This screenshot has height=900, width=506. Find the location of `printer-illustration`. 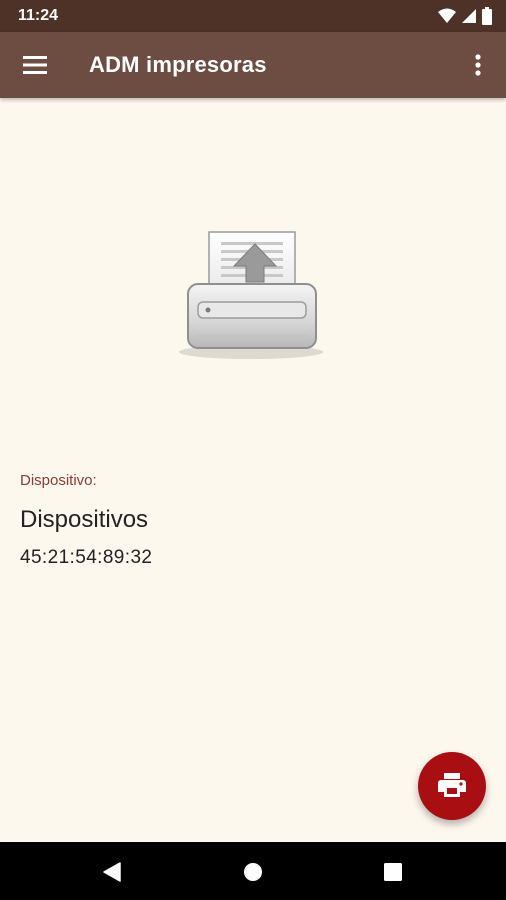

printer-illustration is located at coordinates (251, 292).